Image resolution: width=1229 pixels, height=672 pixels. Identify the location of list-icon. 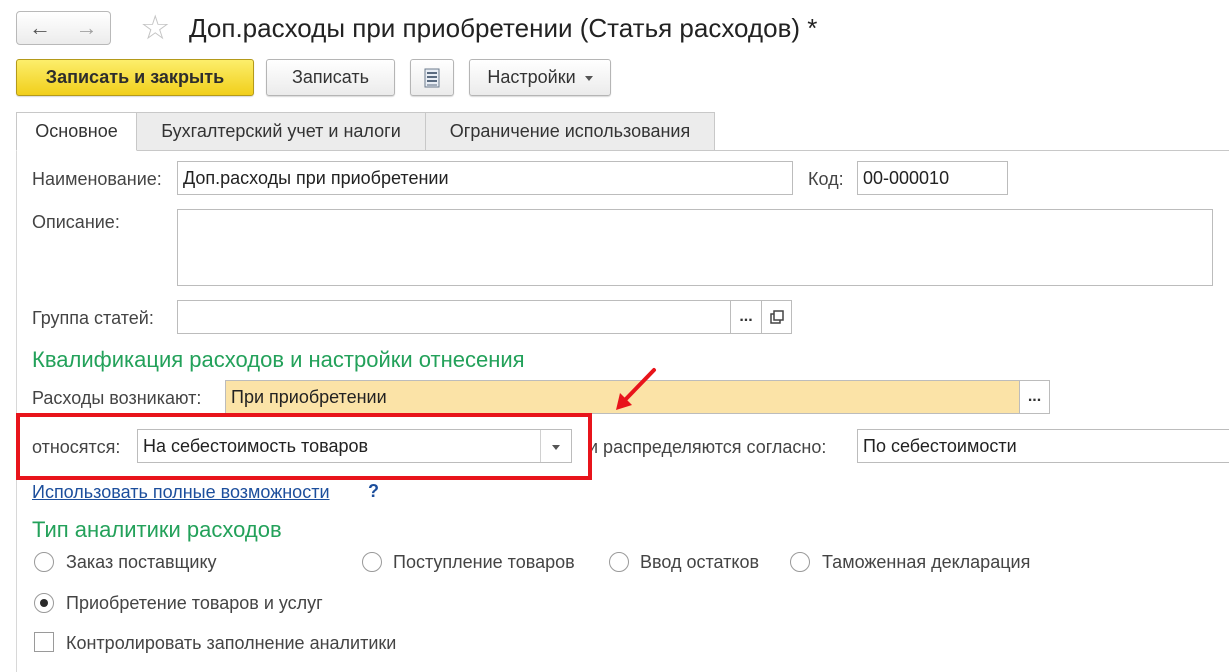
(432, 77).